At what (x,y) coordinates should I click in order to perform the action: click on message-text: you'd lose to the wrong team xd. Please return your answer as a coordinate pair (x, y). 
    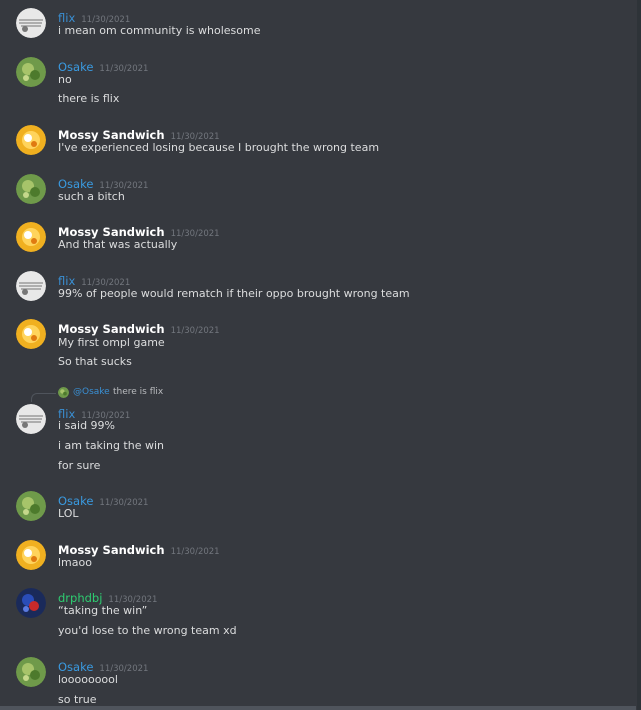
    Looking at the image, I should click on (147, 630).